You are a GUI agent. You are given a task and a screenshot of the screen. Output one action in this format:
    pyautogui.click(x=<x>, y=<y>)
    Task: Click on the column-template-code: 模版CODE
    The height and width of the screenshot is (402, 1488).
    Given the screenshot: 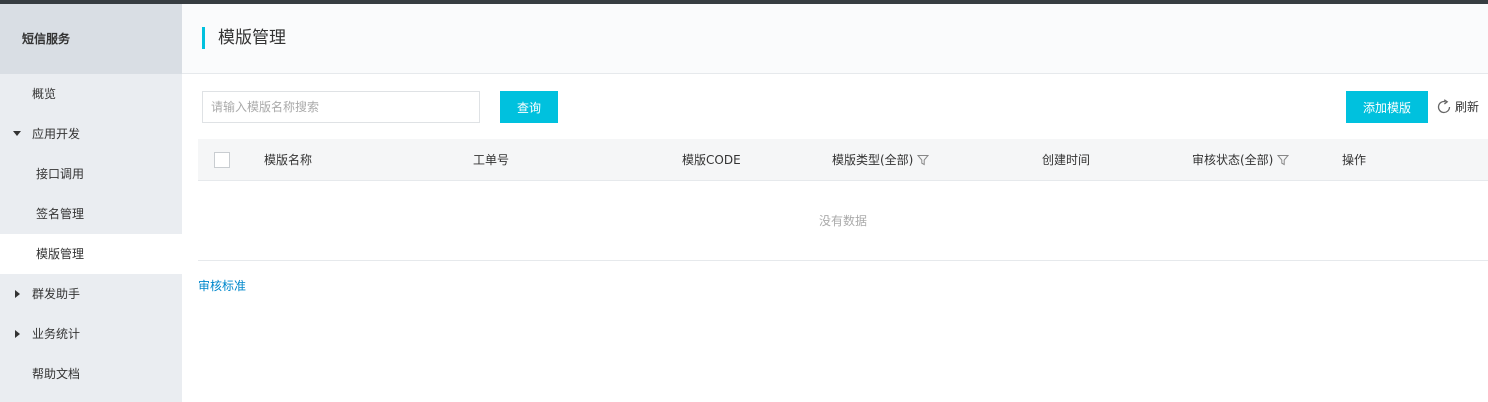 What is the action you would take?
    pyautogui.click(x=711, y=160)
    